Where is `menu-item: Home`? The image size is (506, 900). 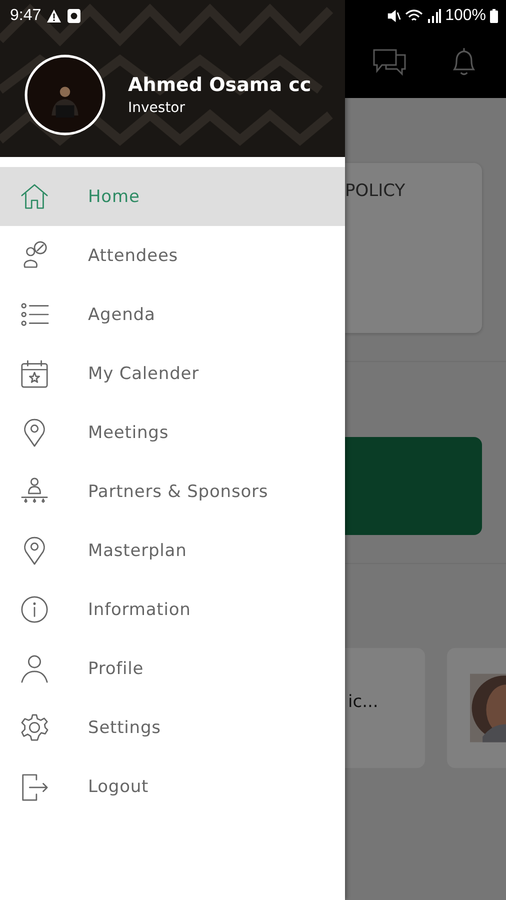
menu-item: Home is located at coordinates (172, 196).